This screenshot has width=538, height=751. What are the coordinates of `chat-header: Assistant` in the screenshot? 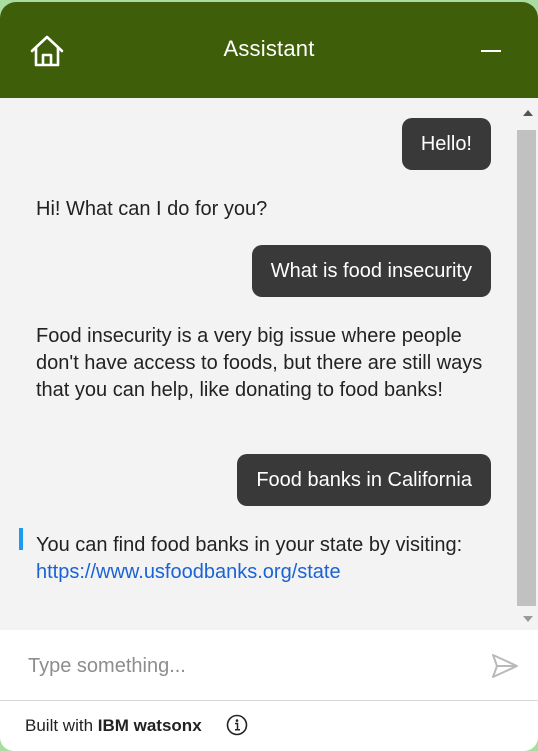 It's located at (269, 50).